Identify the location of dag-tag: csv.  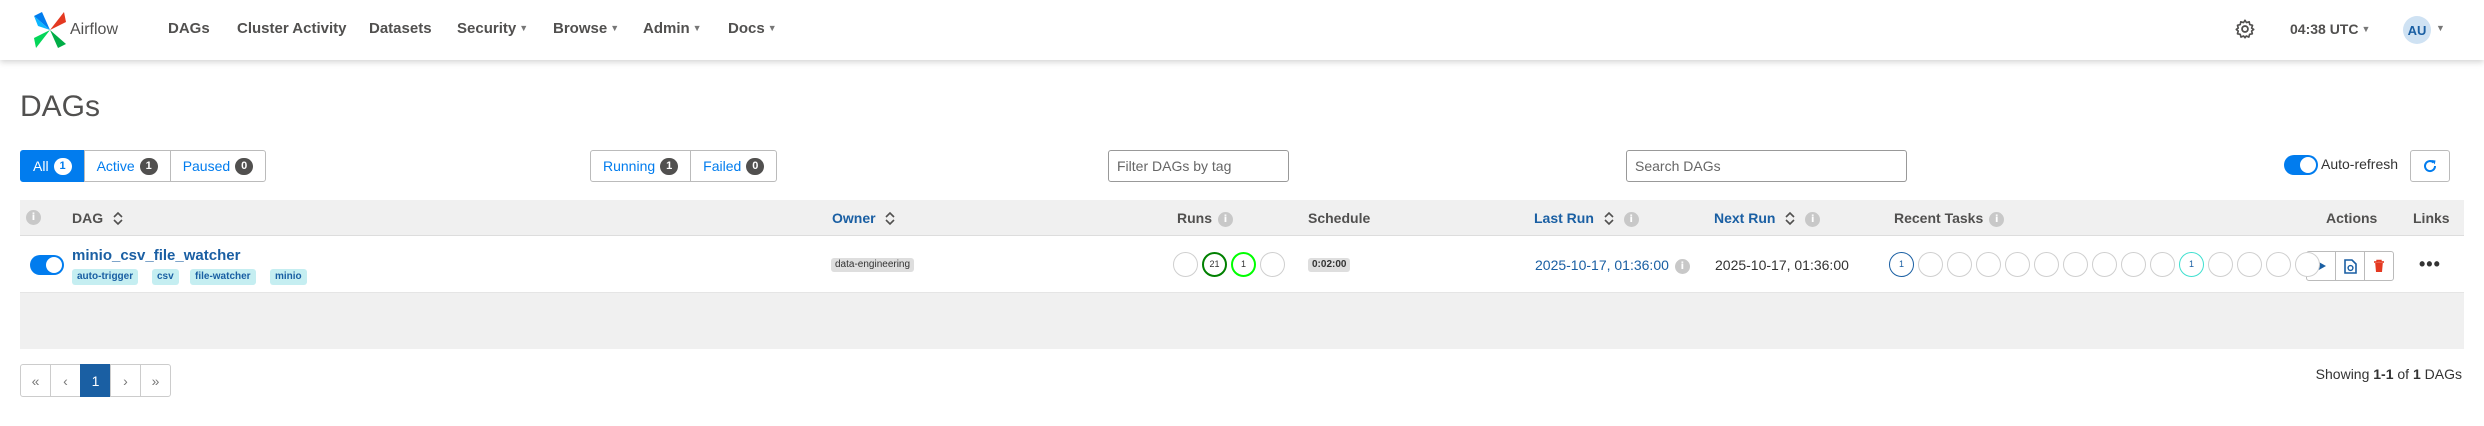
(165, 277).